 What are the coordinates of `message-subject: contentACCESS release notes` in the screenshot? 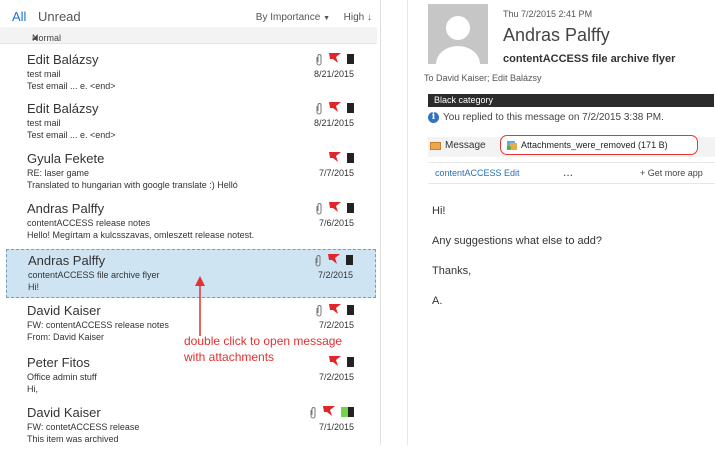 It's located at (89, 223).